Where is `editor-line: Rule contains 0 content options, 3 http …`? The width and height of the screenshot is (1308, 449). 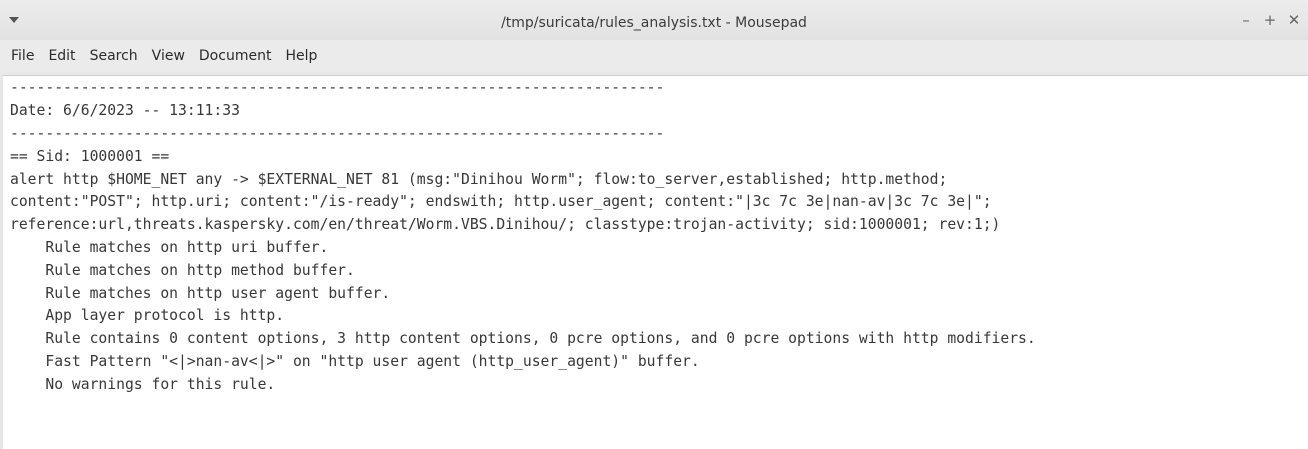
editor-line: Rule contains 0 content options, 3 http … is located at coordinates (523, 338).